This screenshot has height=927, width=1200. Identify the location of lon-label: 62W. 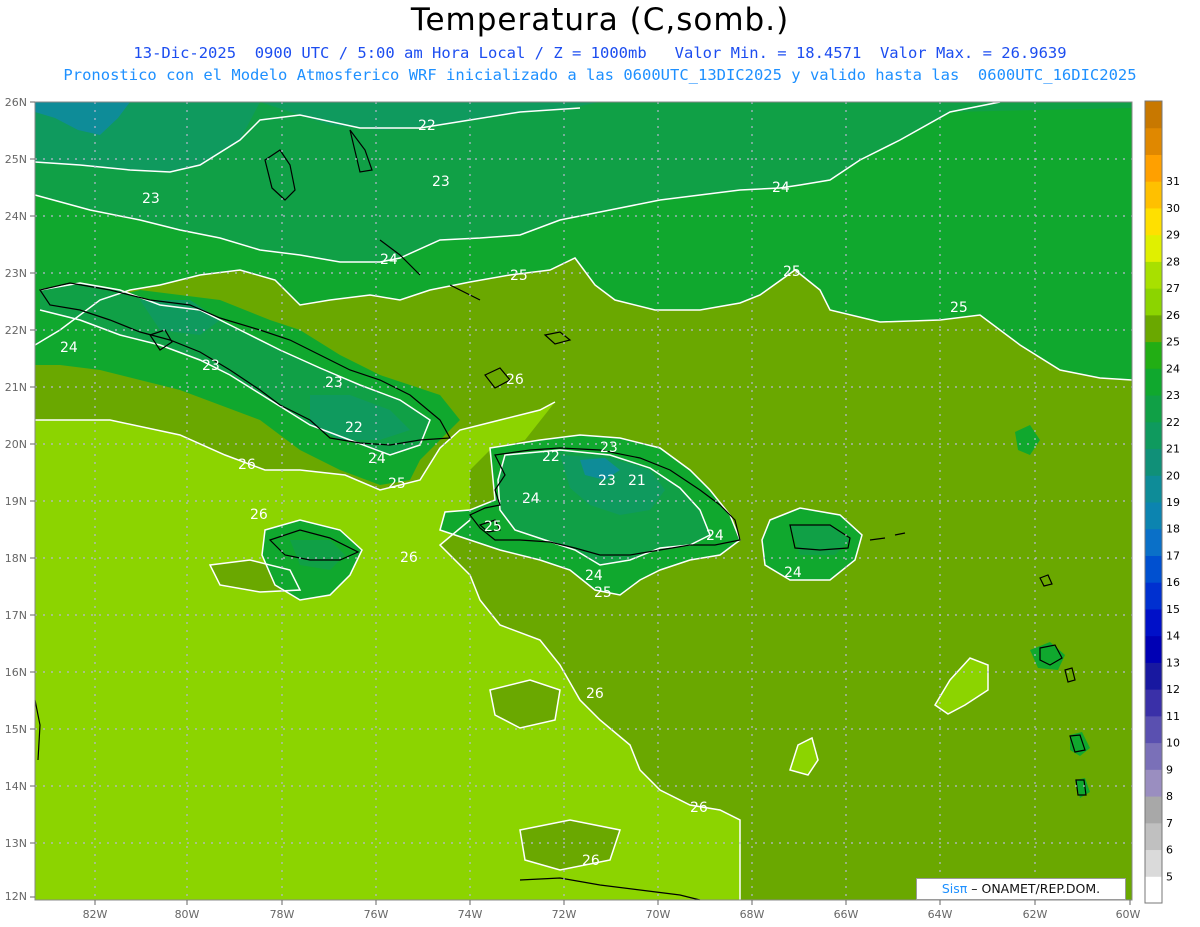
(1035, 914).